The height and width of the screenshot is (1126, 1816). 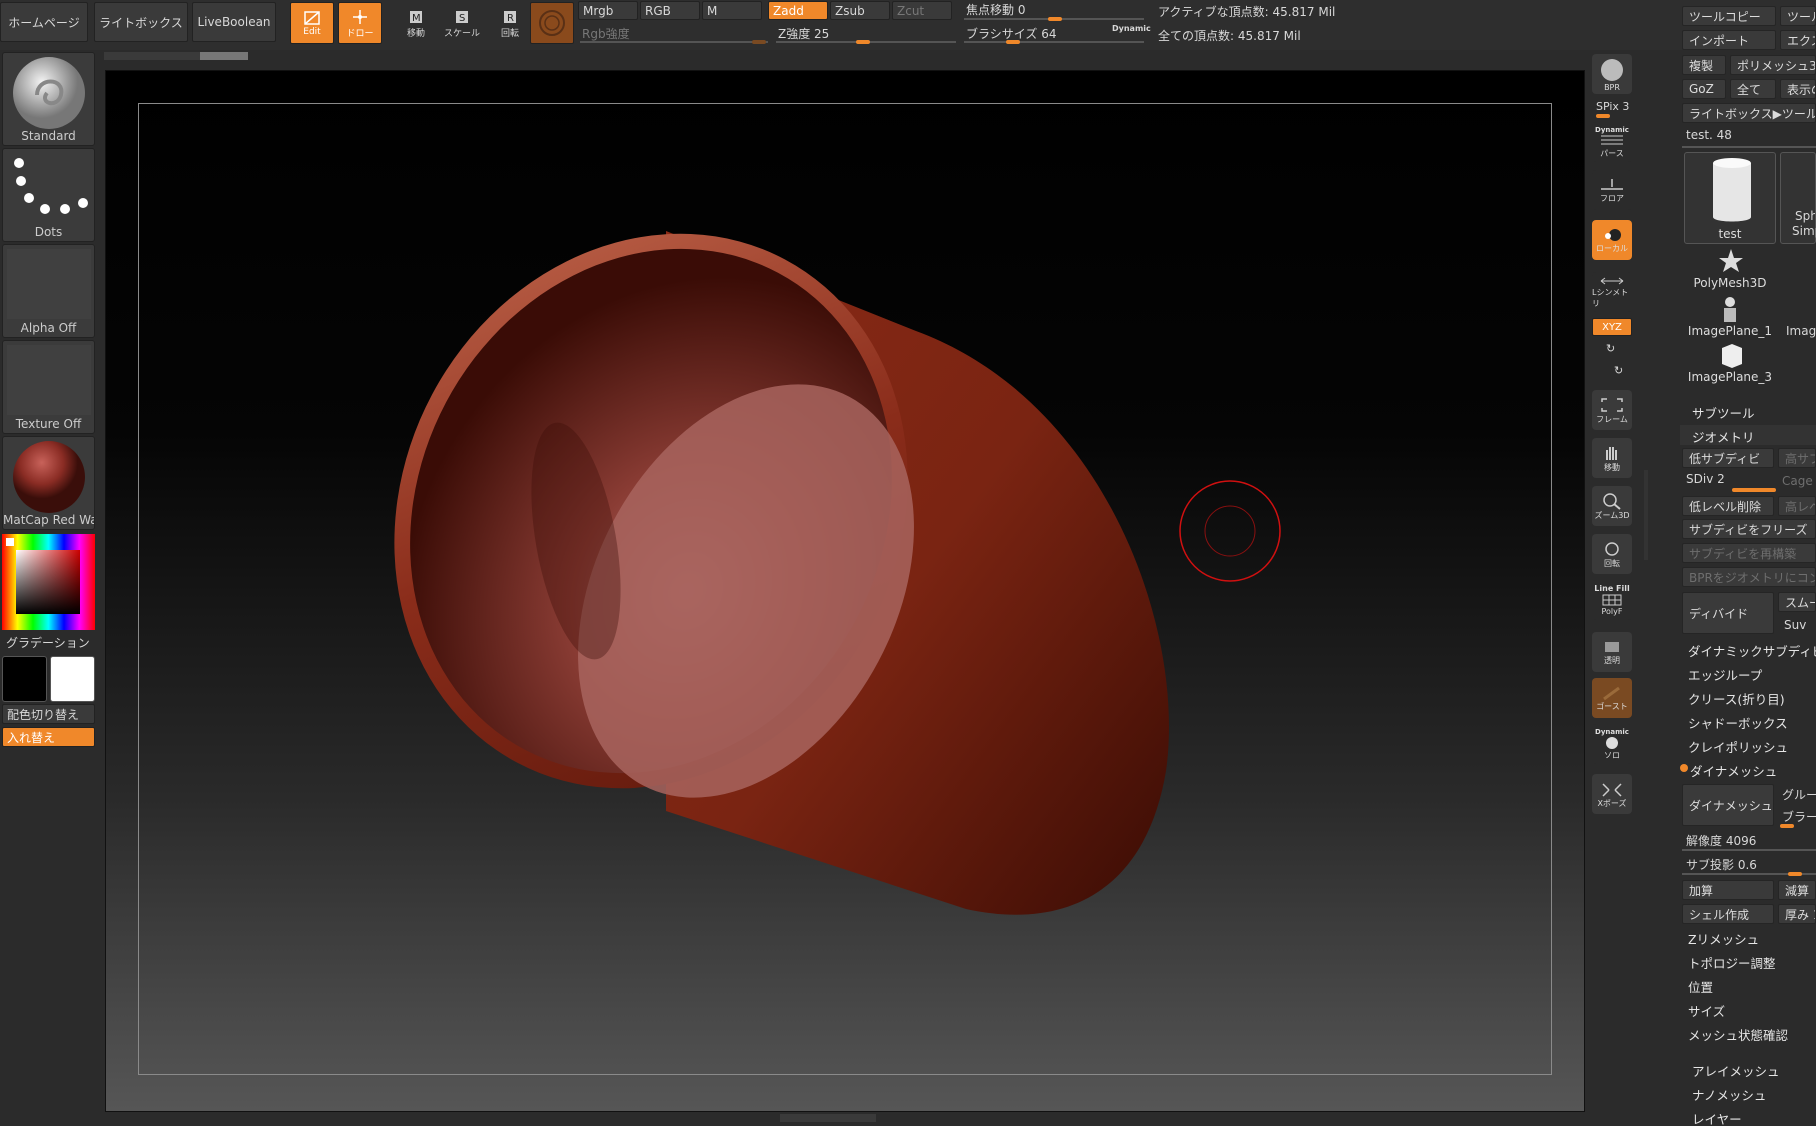 What do you see at coordinates (1603, 116) in the screenshot?
I see `spix-slider` at bounding box center [1603, 116].